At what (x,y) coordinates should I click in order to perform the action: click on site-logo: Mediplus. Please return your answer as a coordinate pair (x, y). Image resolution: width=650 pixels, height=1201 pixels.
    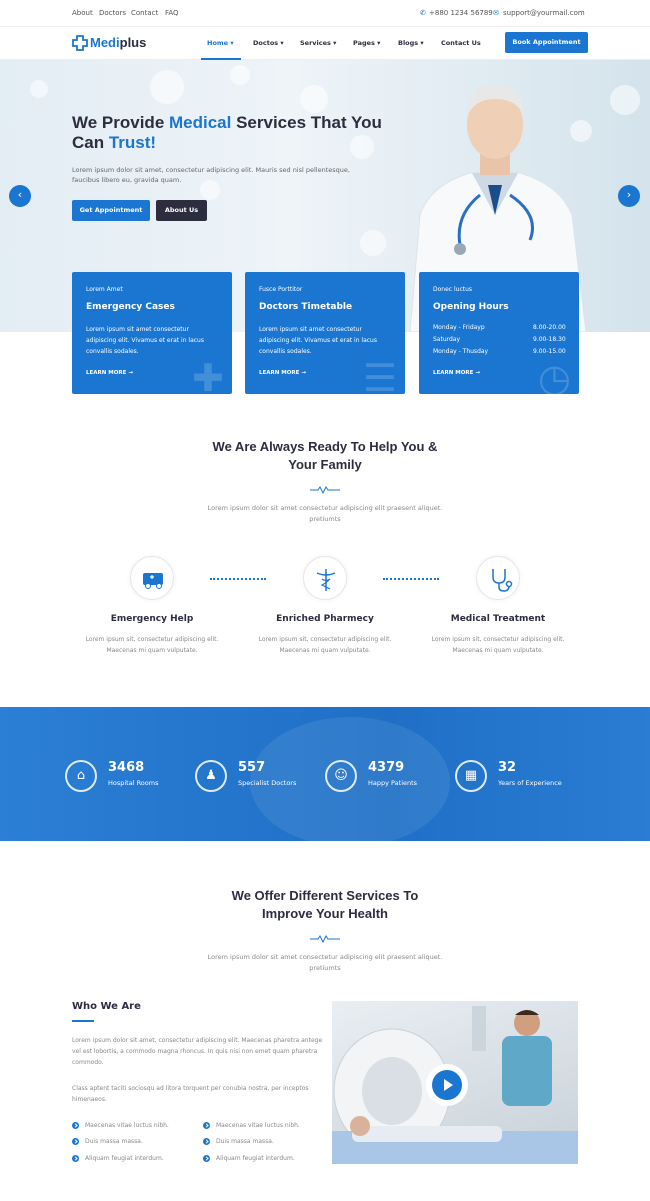
    Looking at the image, I should click on (118, 42).